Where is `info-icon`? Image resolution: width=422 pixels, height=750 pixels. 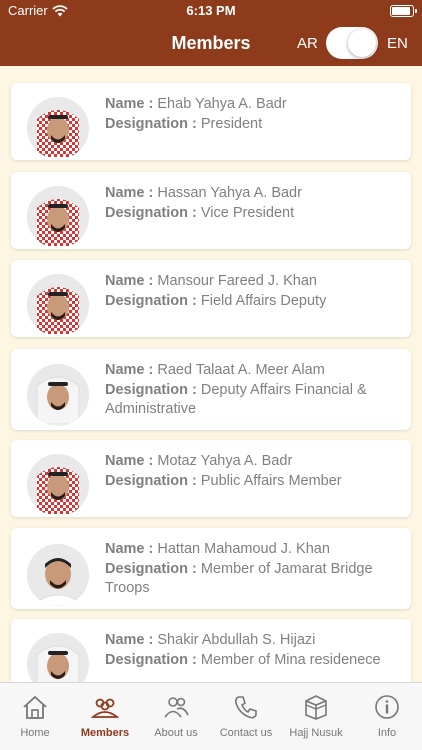 info-icon is located at coordinates (387, 707).